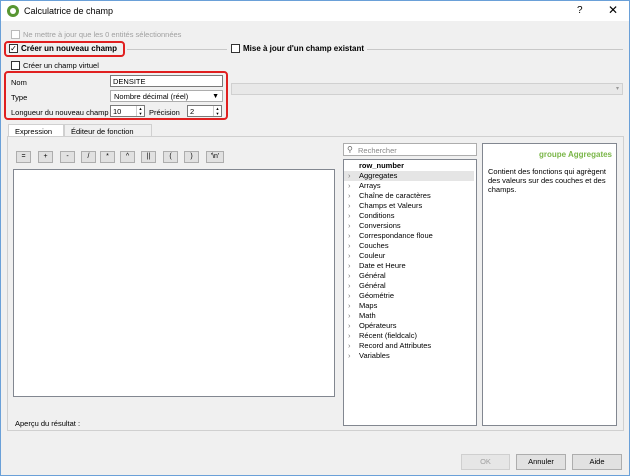  What do you see at coordinates (409, 316) in the screenshot?
I see `tree-item: › Math` at bounding box center [409, 316].